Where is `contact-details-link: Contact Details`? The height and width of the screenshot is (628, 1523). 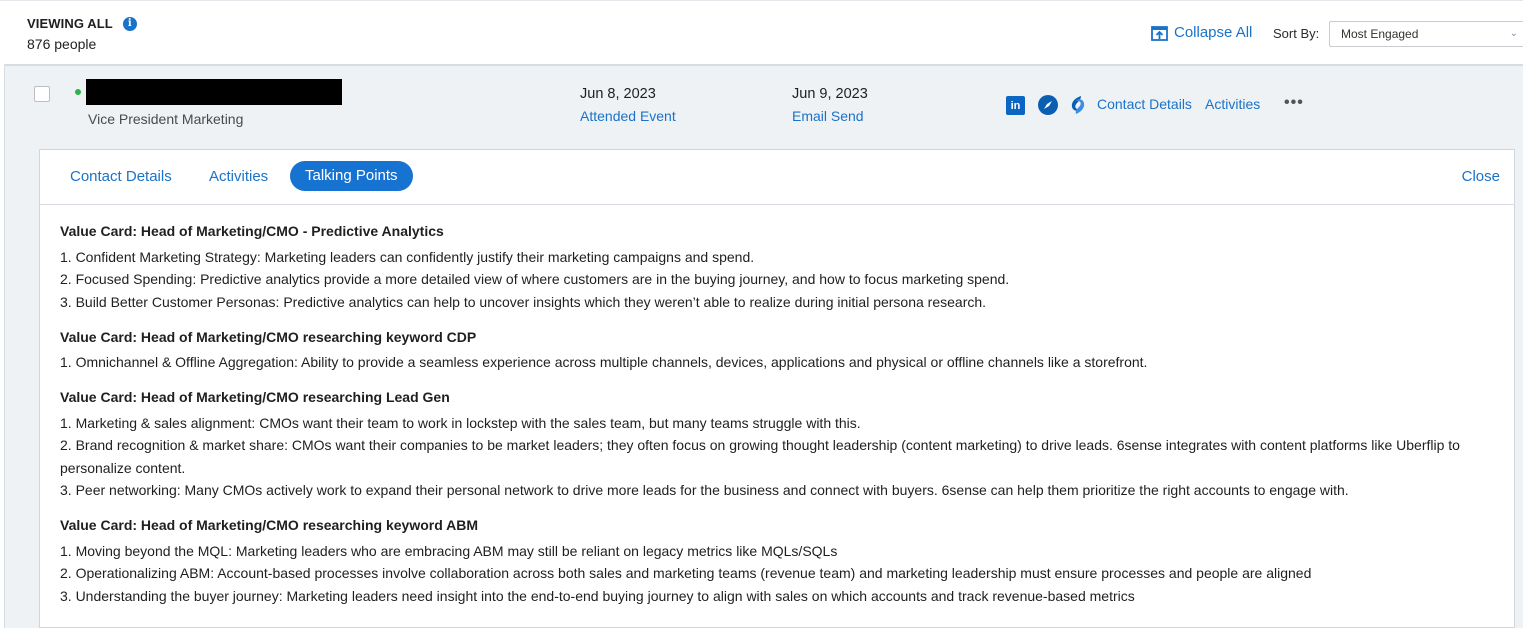 contact-details-link: Contact Details is located at coordinates (1144, 104).